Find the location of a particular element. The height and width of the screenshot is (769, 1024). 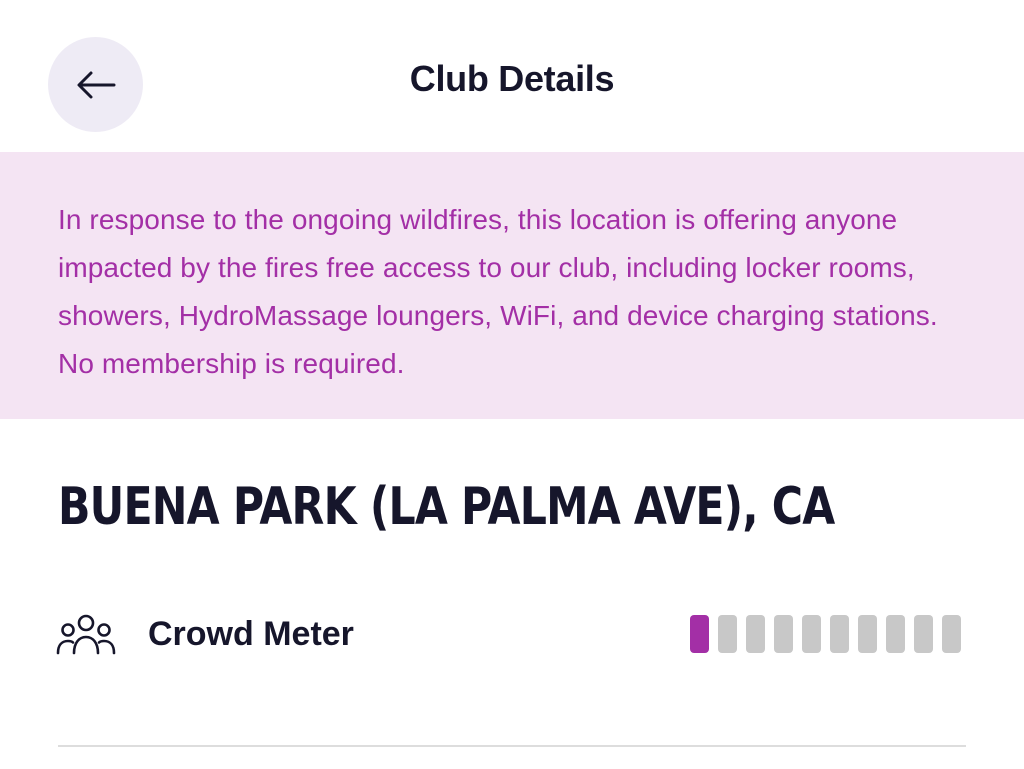

crowd-meter-row: Crowd Meter is located at coordinates (512, 635).